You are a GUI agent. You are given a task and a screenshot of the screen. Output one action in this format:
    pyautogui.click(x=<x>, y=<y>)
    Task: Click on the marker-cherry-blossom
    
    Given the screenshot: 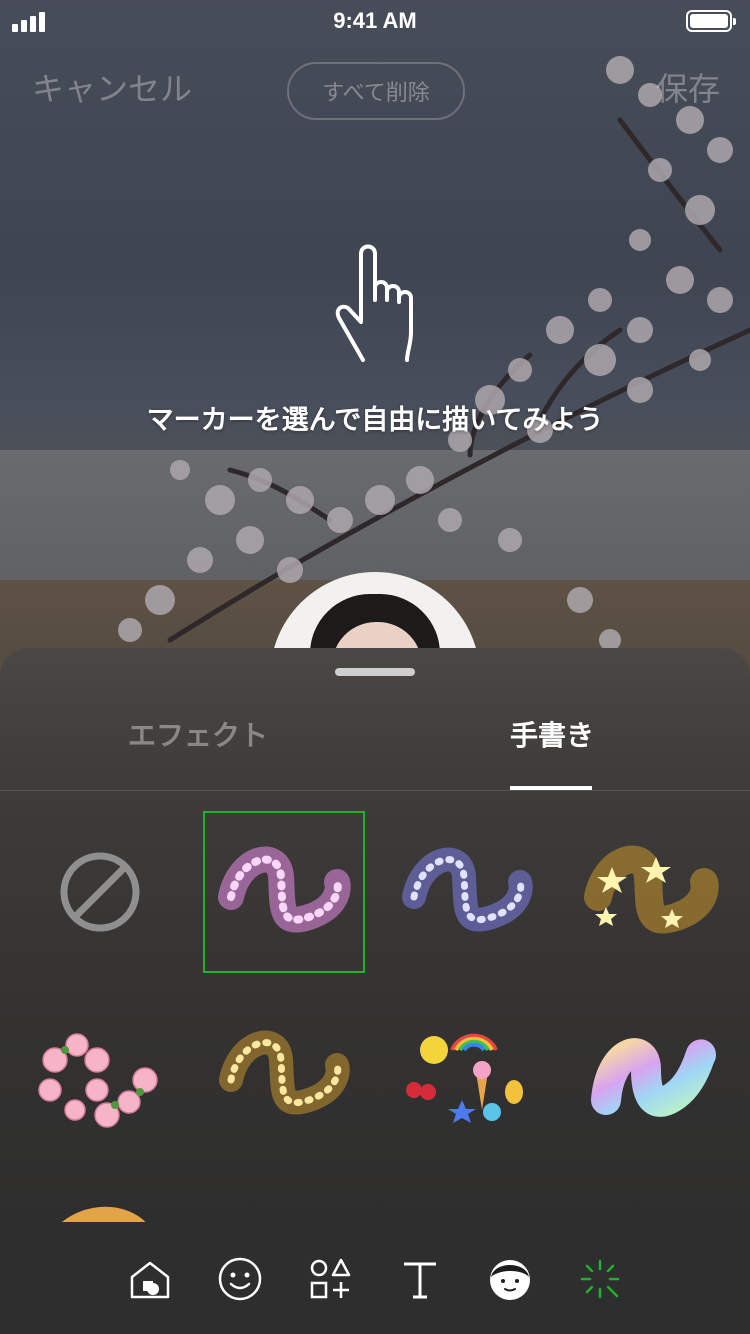 What is the action you would take?
    pyautogui.click(x=100, y=1075)
    